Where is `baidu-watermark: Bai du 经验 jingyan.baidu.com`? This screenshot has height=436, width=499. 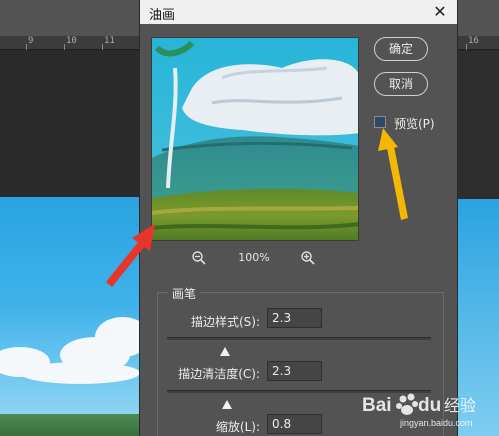
baidu-watermark: Bai du 经验 jingyan.baidu.com is located at coordinates (429, 408).